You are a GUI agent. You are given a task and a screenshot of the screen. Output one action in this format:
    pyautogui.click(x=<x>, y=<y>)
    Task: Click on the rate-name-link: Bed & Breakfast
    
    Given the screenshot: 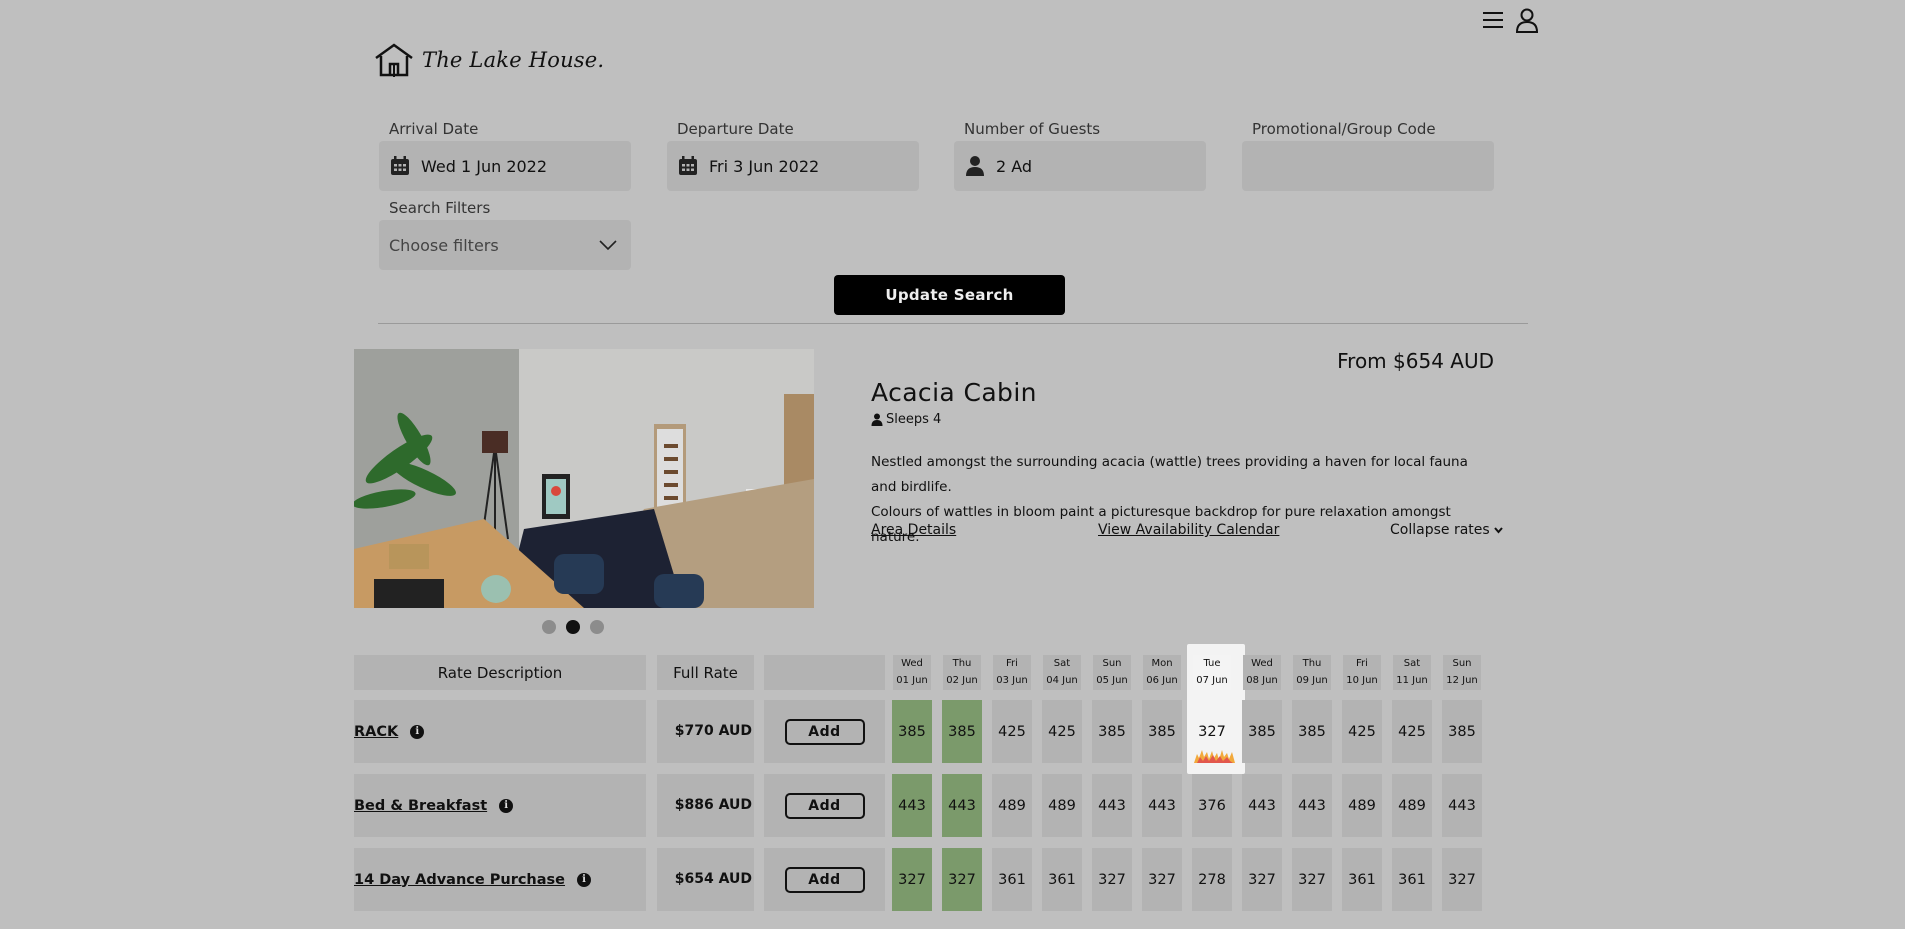 What is the action you would take?
    pyautogui.click(x=420, y=806)
    